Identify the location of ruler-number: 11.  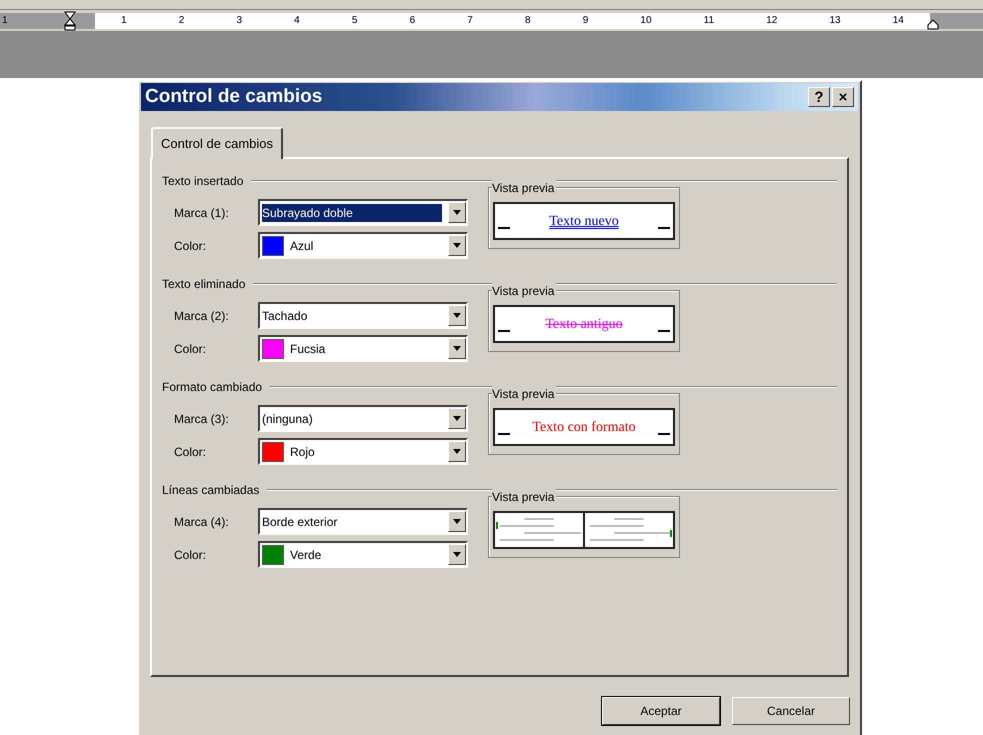
(709, 21).